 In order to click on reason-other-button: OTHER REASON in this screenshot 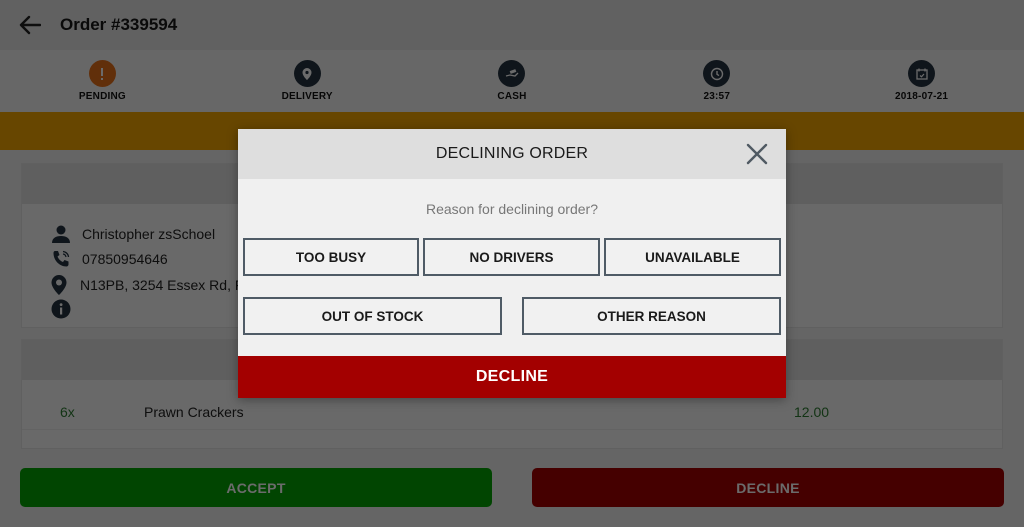, I will do `click(651, 316)`.